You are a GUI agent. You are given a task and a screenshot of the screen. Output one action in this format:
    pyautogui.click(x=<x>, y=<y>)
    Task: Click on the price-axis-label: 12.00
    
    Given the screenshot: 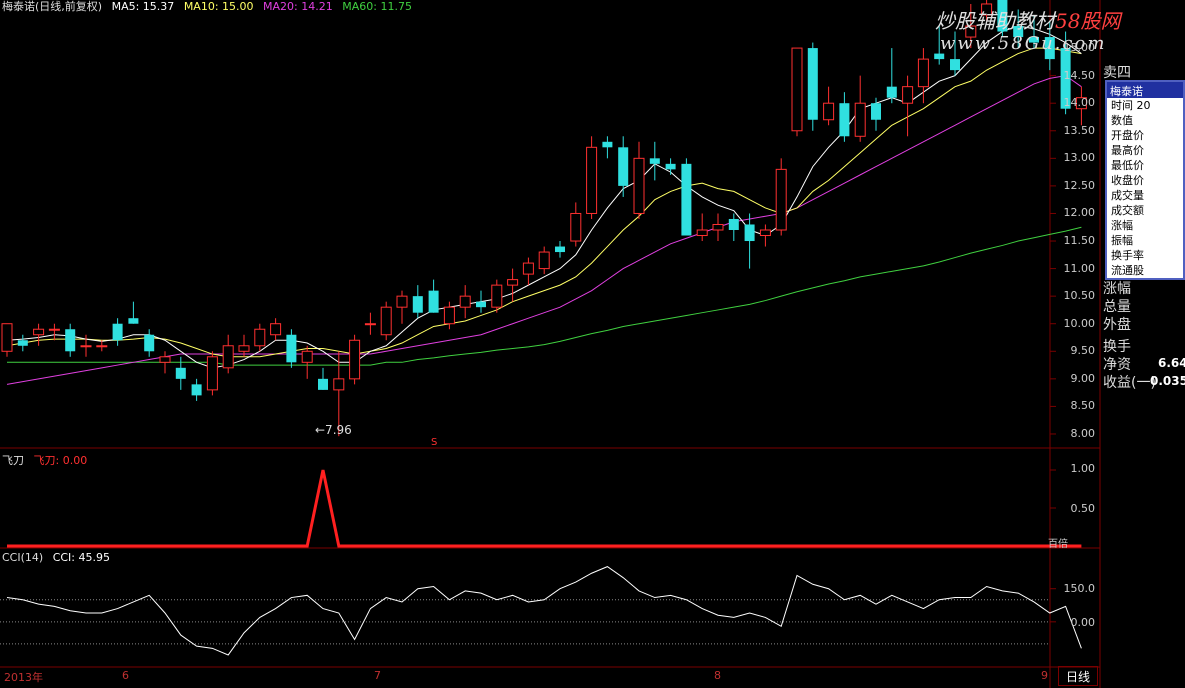 What is the action you would take?
    pyautogui.click(x=1079, y=213)
    